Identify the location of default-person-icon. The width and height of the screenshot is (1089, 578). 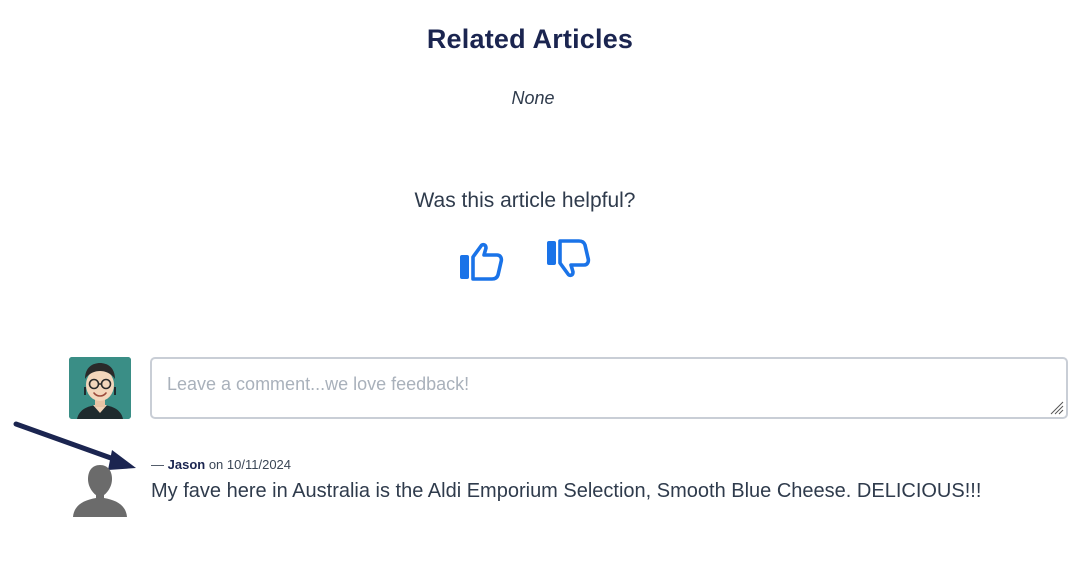
(100, 491).